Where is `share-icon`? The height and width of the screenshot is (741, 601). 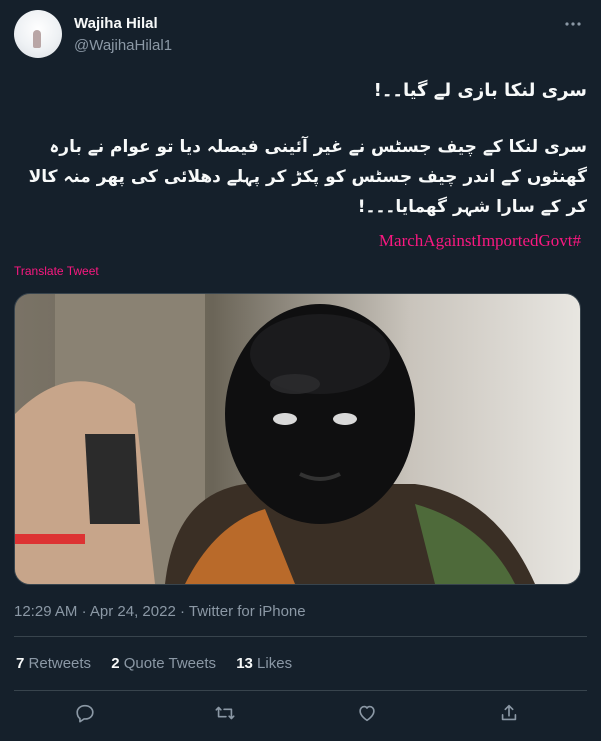 share-icon is located at coordinates (511, 715).